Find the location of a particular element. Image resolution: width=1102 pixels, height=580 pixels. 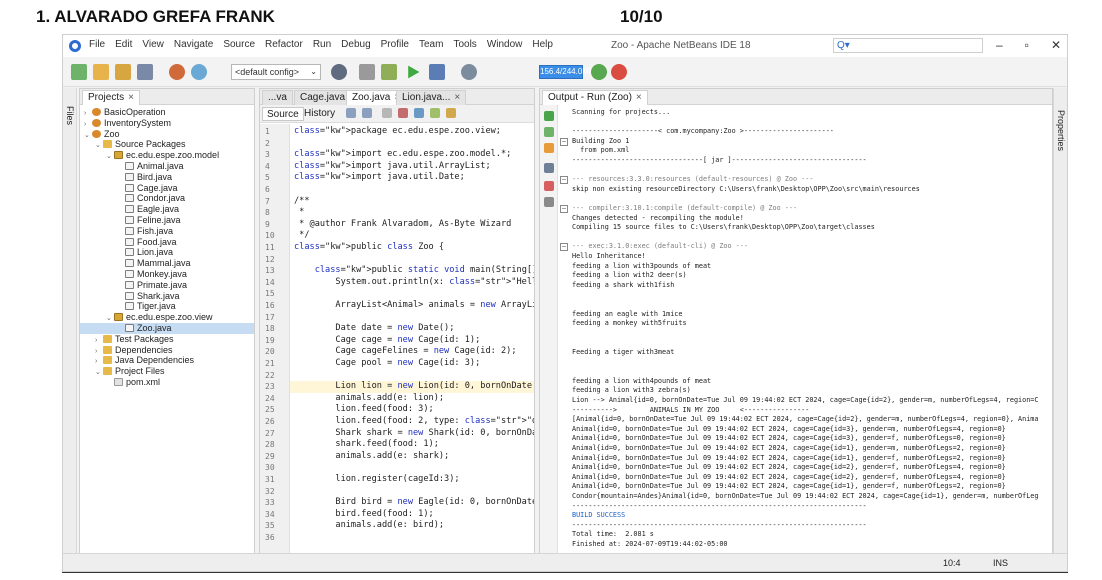

stop-icon is located at coordinates (549, 148).